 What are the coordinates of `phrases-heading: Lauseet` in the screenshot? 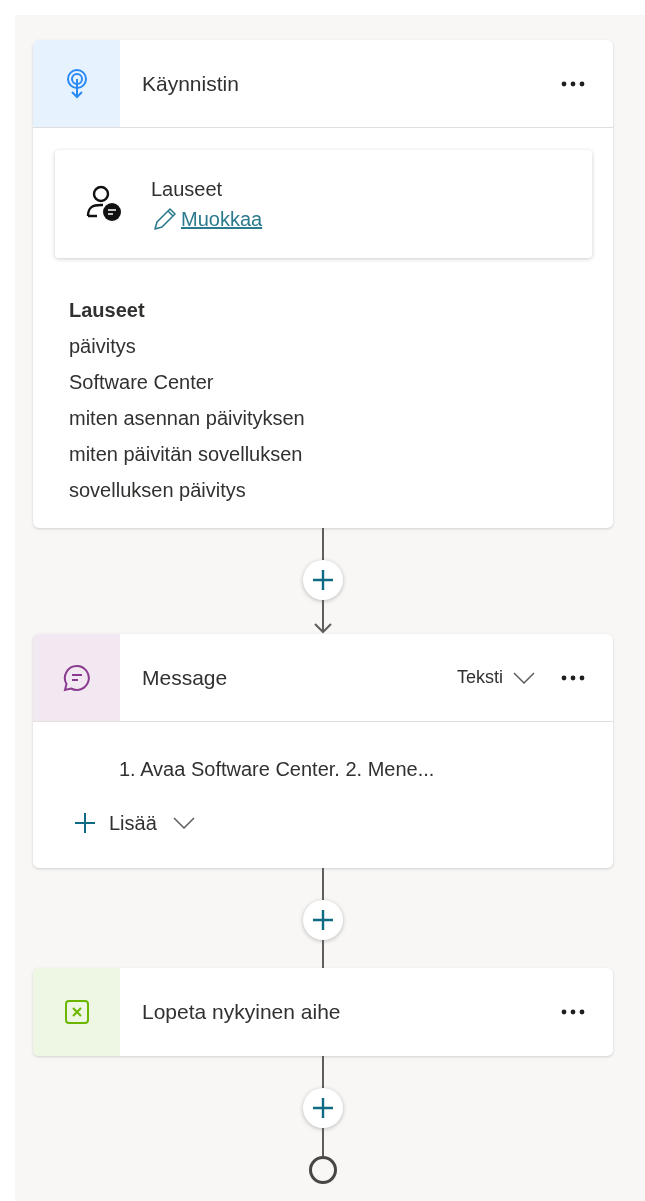 It's located at (107, 310).